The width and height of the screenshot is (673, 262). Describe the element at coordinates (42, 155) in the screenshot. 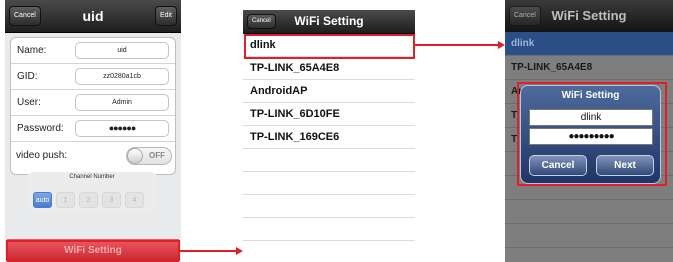

I see `video-push-label: video push:` at that location.